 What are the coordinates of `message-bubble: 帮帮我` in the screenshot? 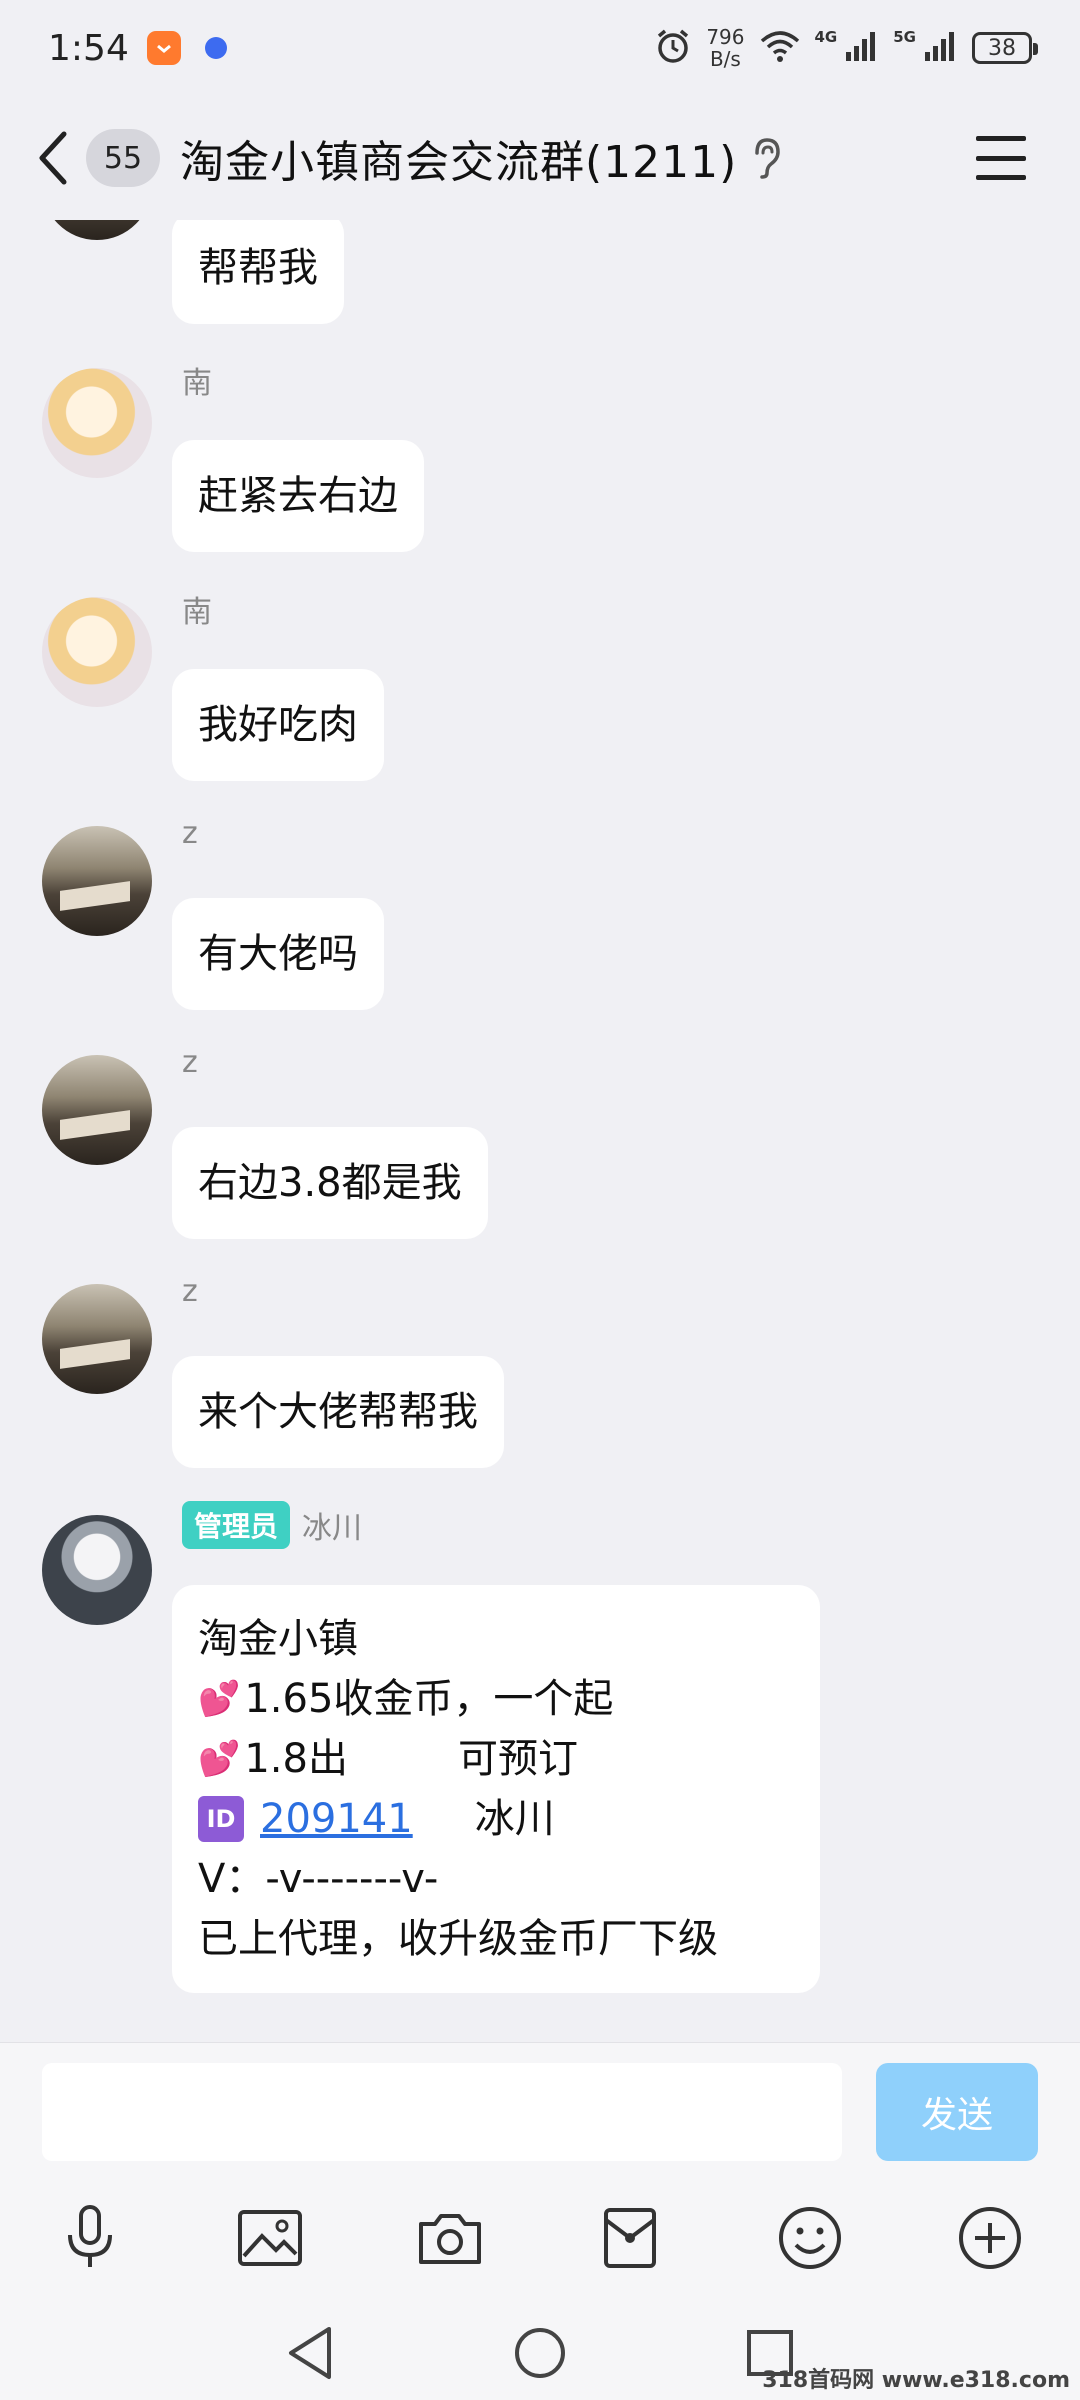 It's located at (258, 272).